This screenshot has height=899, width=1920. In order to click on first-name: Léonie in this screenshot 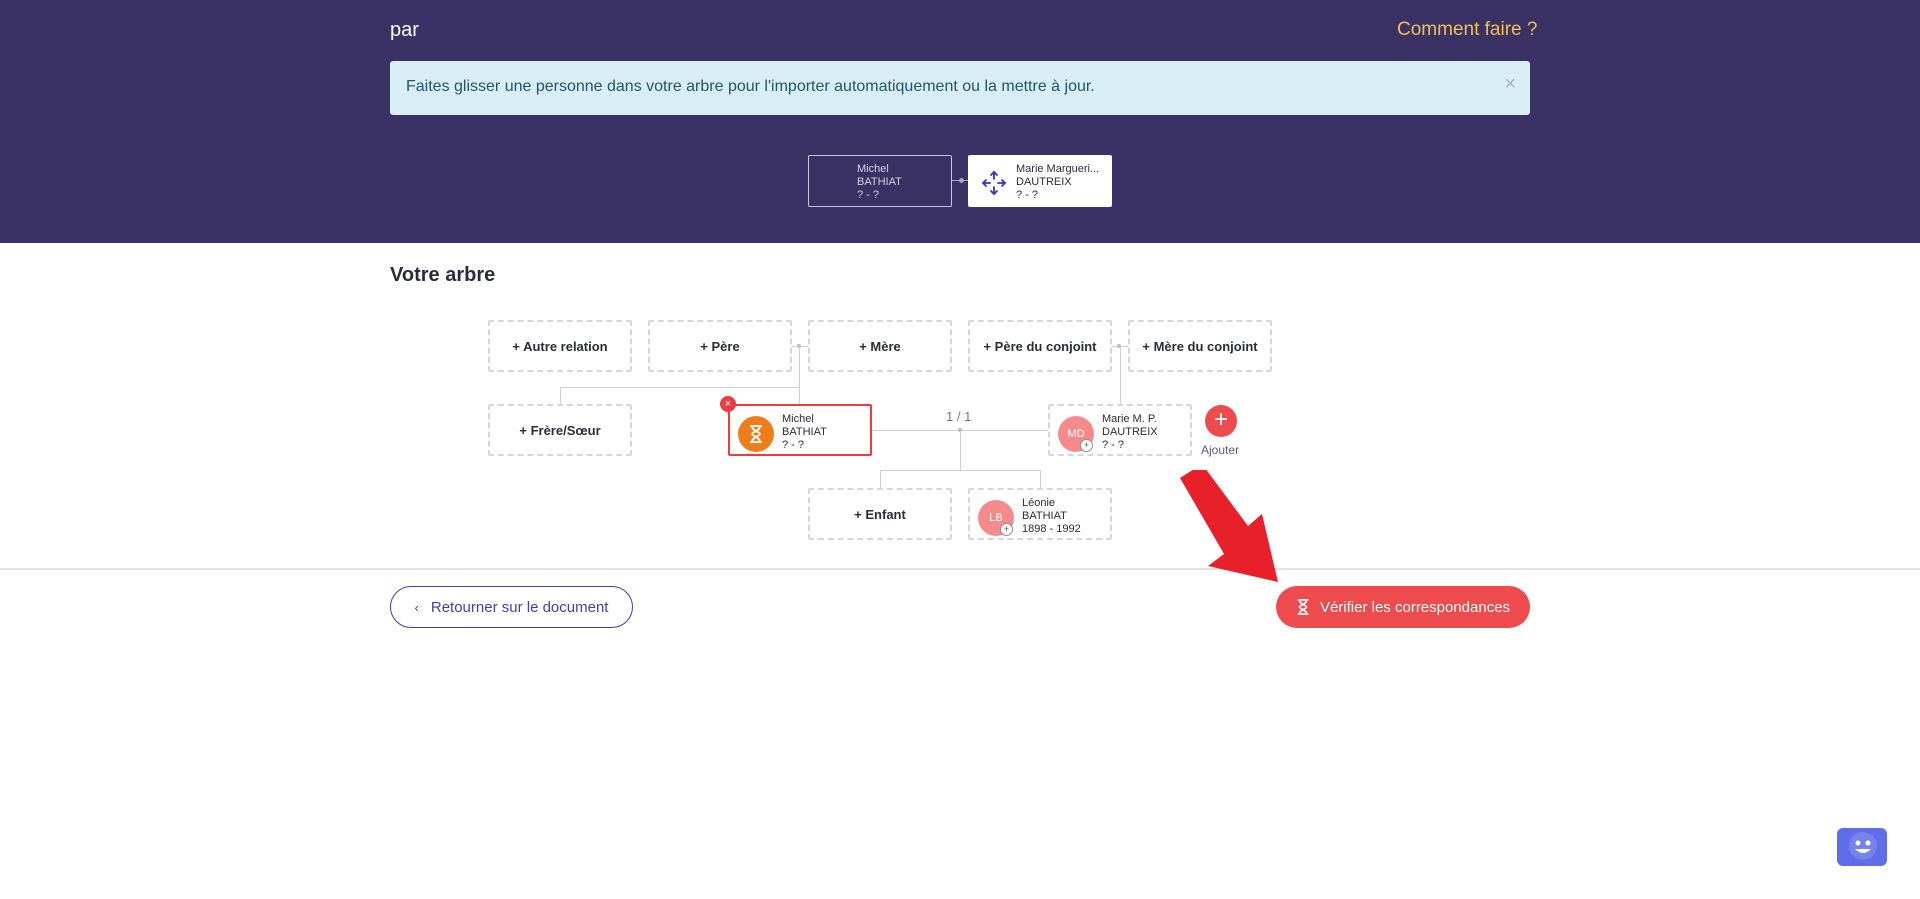, I will do `click(1039, 503)`.